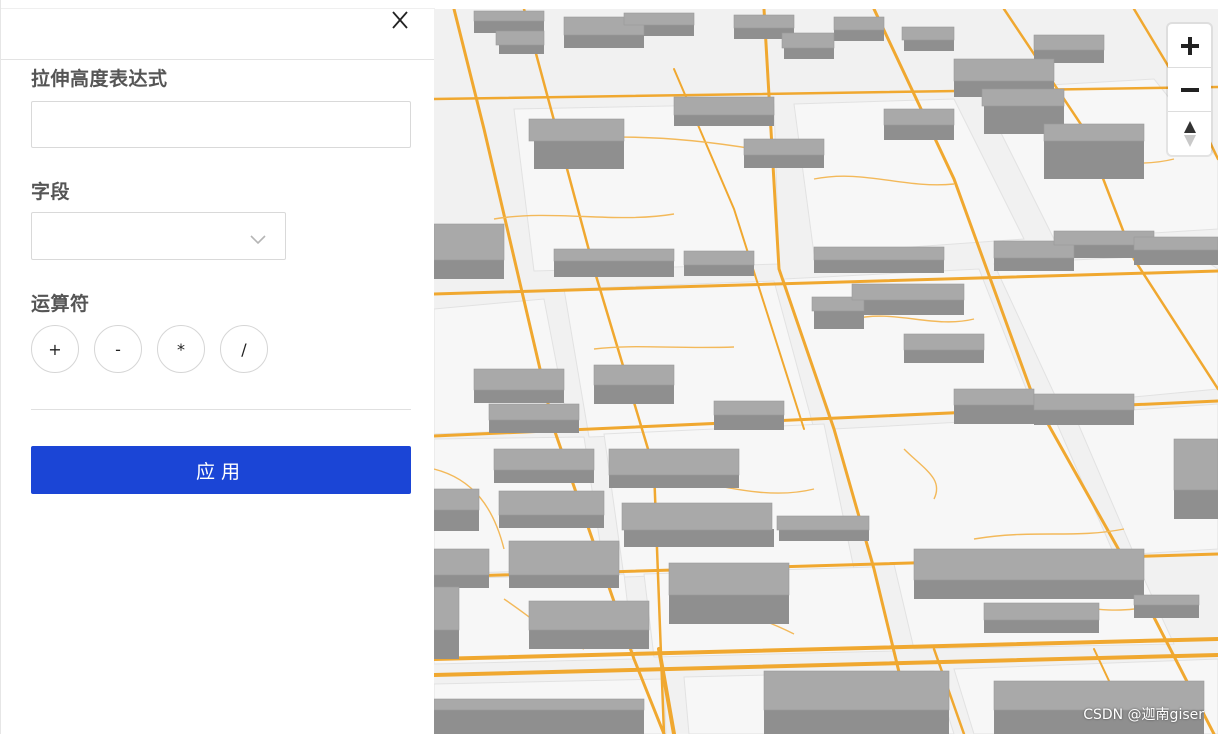 The height and width of the screenshot is (734, 1218). I want to click on minus-icon, so click(1189, 89).